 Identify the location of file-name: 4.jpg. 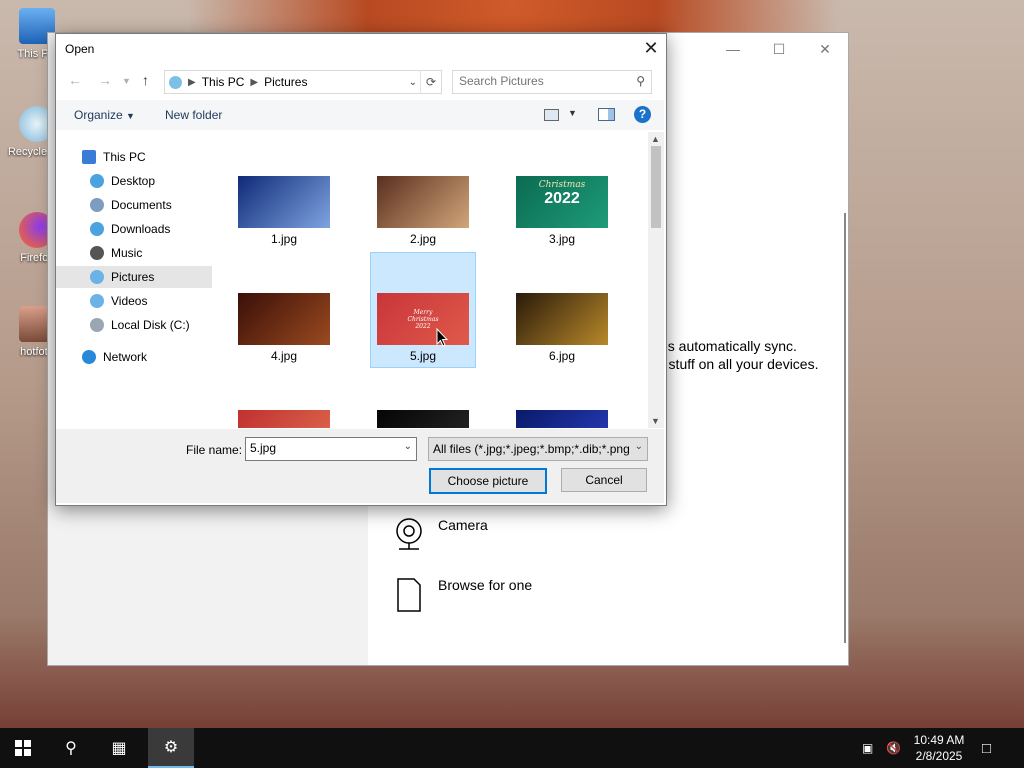
(284, 356).